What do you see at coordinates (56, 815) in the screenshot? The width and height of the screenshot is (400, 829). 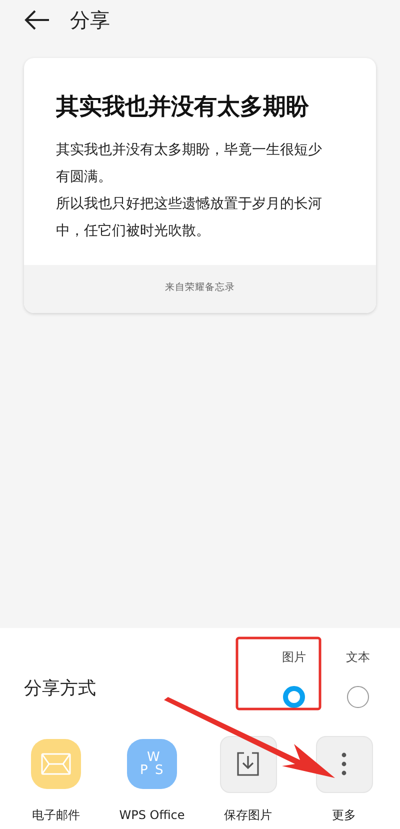 I see `share-target-label: 电子邮件` at bounding box center [56, 815].